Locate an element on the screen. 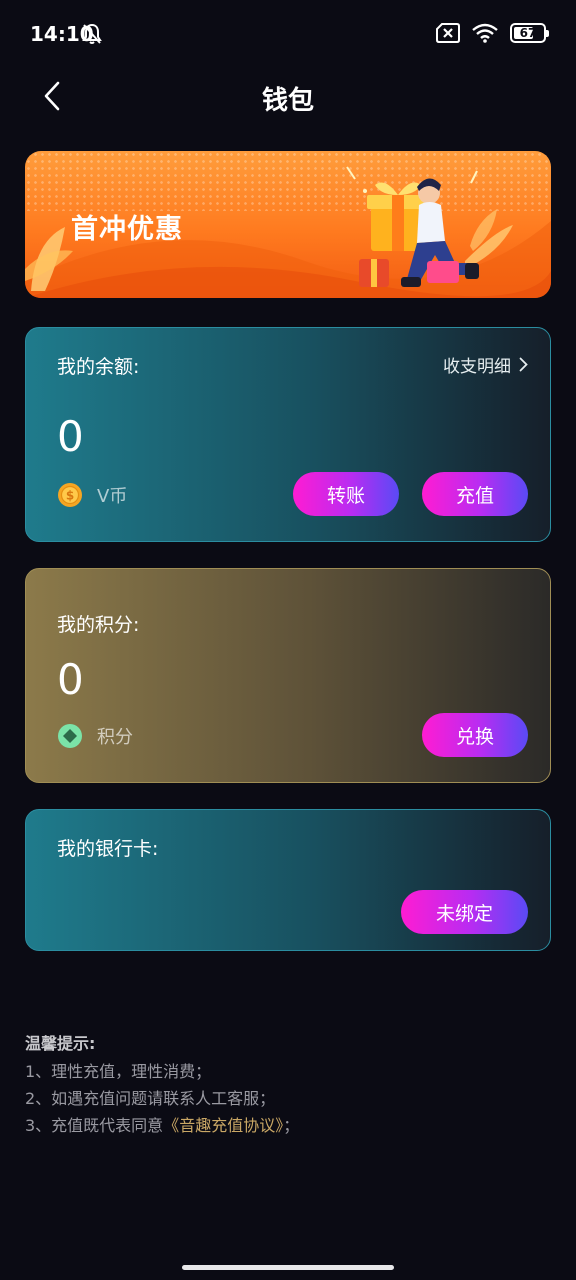 The image size is (576, 1280). bind-bank-card-button: 未绑定 is located at coordinates (464, 912).